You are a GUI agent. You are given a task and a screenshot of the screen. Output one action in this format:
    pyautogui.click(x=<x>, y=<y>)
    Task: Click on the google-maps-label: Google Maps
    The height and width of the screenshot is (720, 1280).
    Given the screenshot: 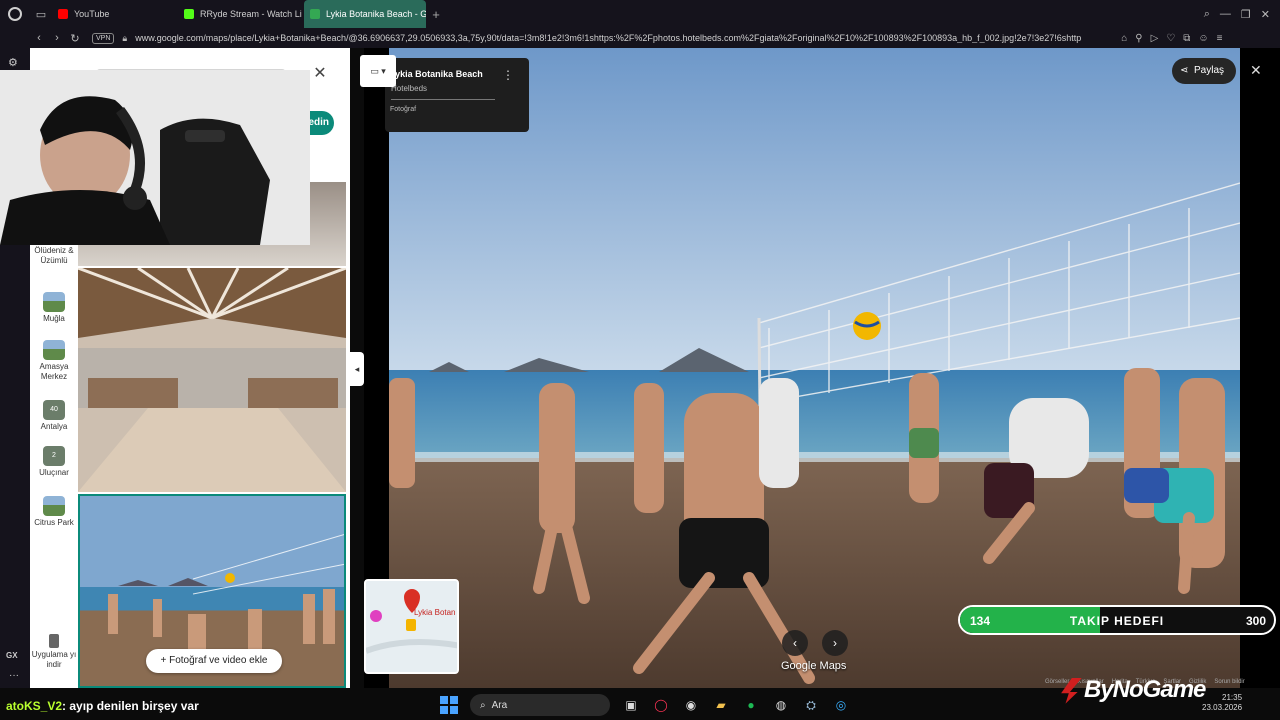 What is the action you would take?
    pyautogui.click(x=814, y=666)
    